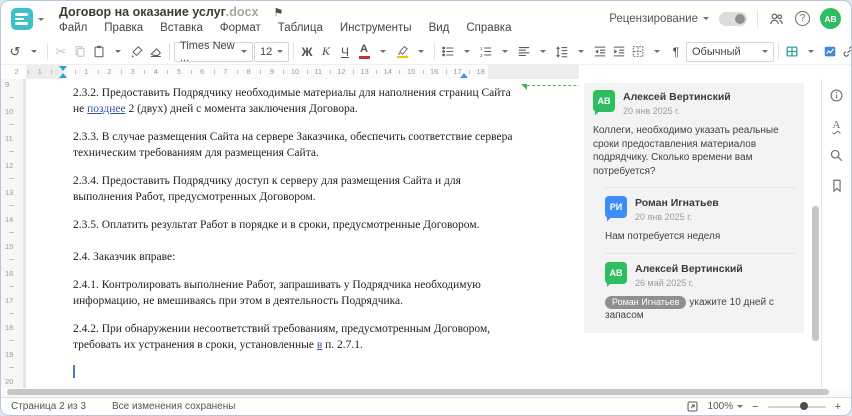  What do you see at coordinates (657, 52) in the screenshot?
I see `borders-caret-icon` at bounding box center [657, 52].